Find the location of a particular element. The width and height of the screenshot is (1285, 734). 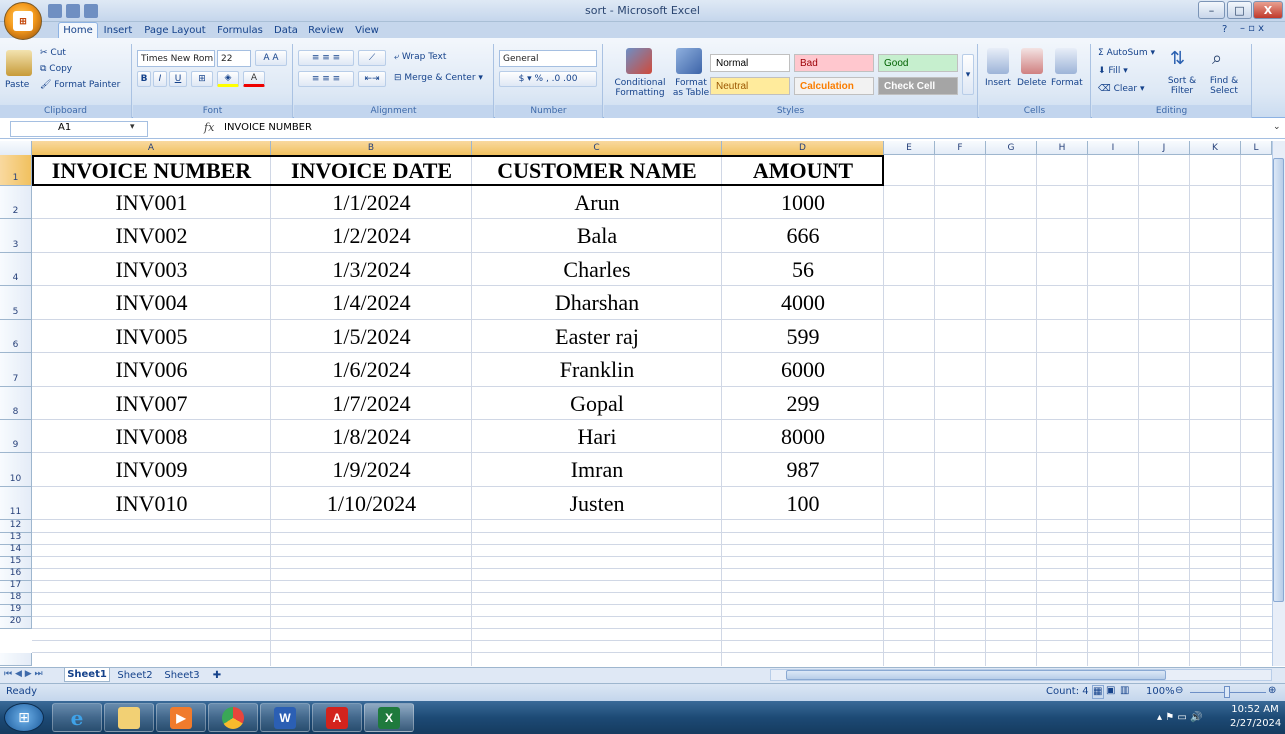

office-button: ⊞ is located at coordinates (23, 21).